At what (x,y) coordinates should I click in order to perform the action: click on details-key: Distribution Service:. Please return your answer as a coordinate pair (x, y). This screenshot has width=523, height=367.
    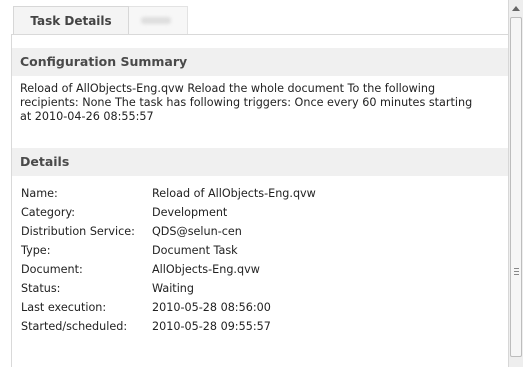
    Looking at the image, I should click on (78, 231).